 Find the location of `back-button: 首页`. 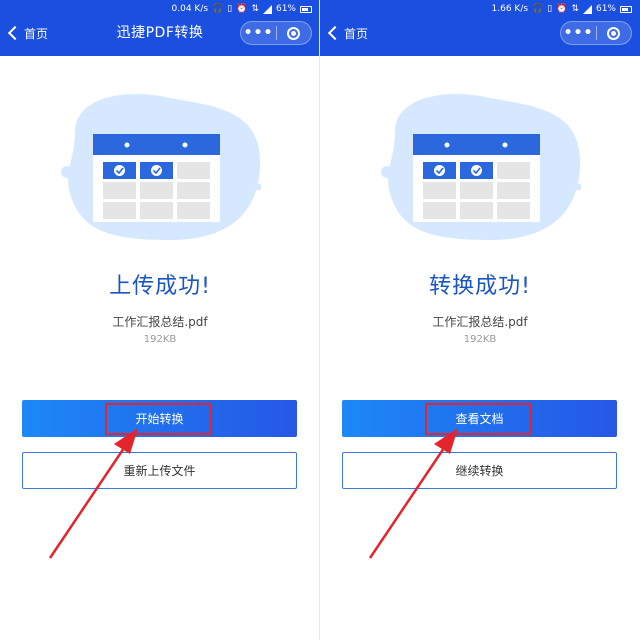

back-button: 首页 is located at coordinates (347, 33).